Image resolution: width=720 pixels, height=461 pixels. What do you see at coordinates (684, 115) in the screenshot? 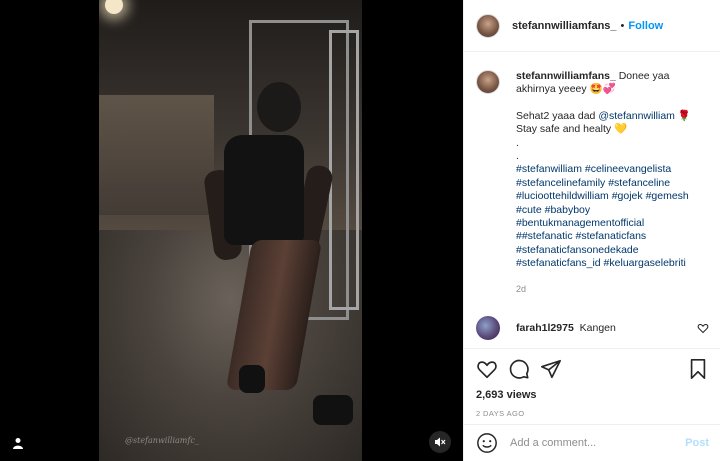
I see `caption-emoji2: 🌹` at bounding box center [684, 115].